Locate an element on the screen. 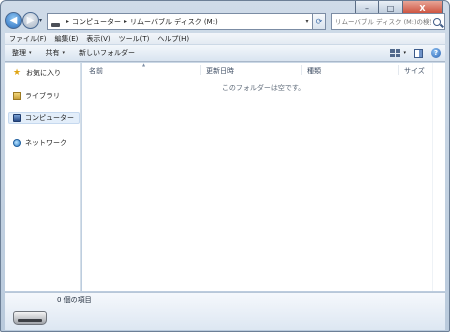 The width and height of the screenshot is (450, 332). menu-view: 表示(V) is located at coordinates (98, 39).